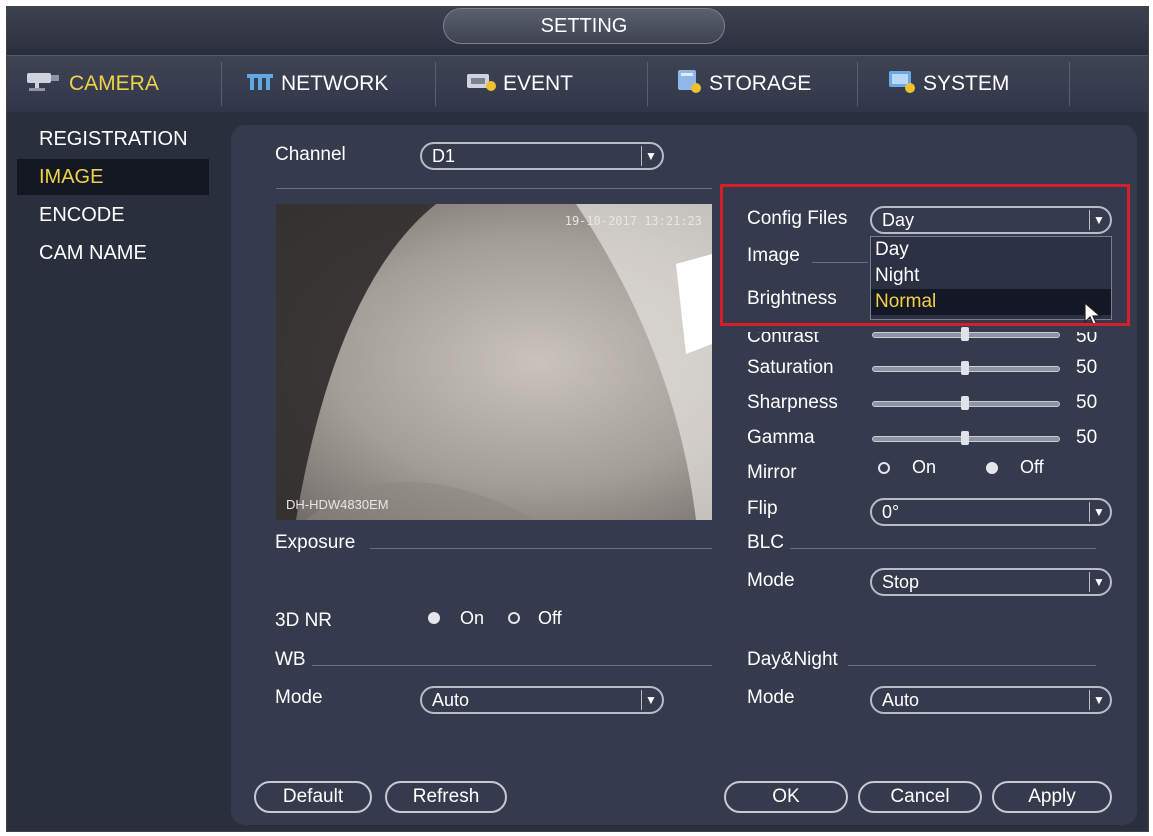 This screenshot has height=836, width=1153. What do you see at coordinates (114, 83) in the screenshot?
I see `tab-camera-label: CAMERA` at bounding box center [114, 83].